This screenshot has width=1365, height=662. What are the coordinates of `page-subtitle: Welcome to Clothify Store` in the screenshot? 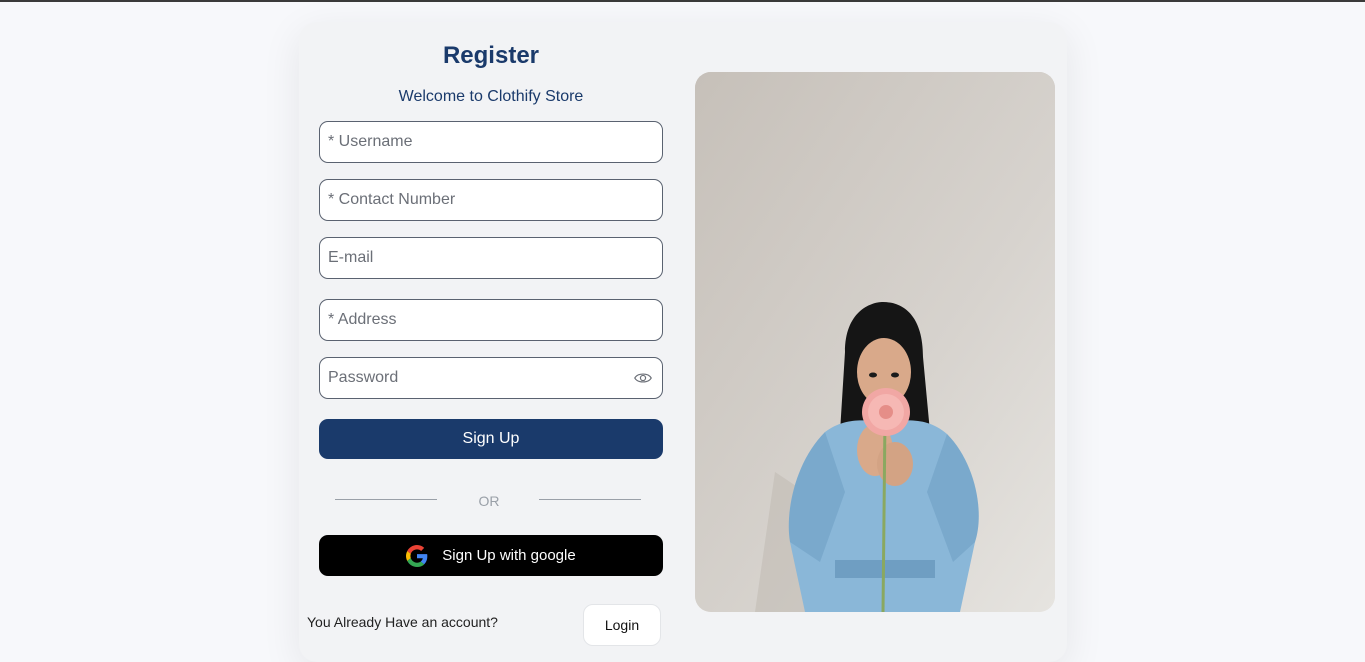 It's located at (491, 96).